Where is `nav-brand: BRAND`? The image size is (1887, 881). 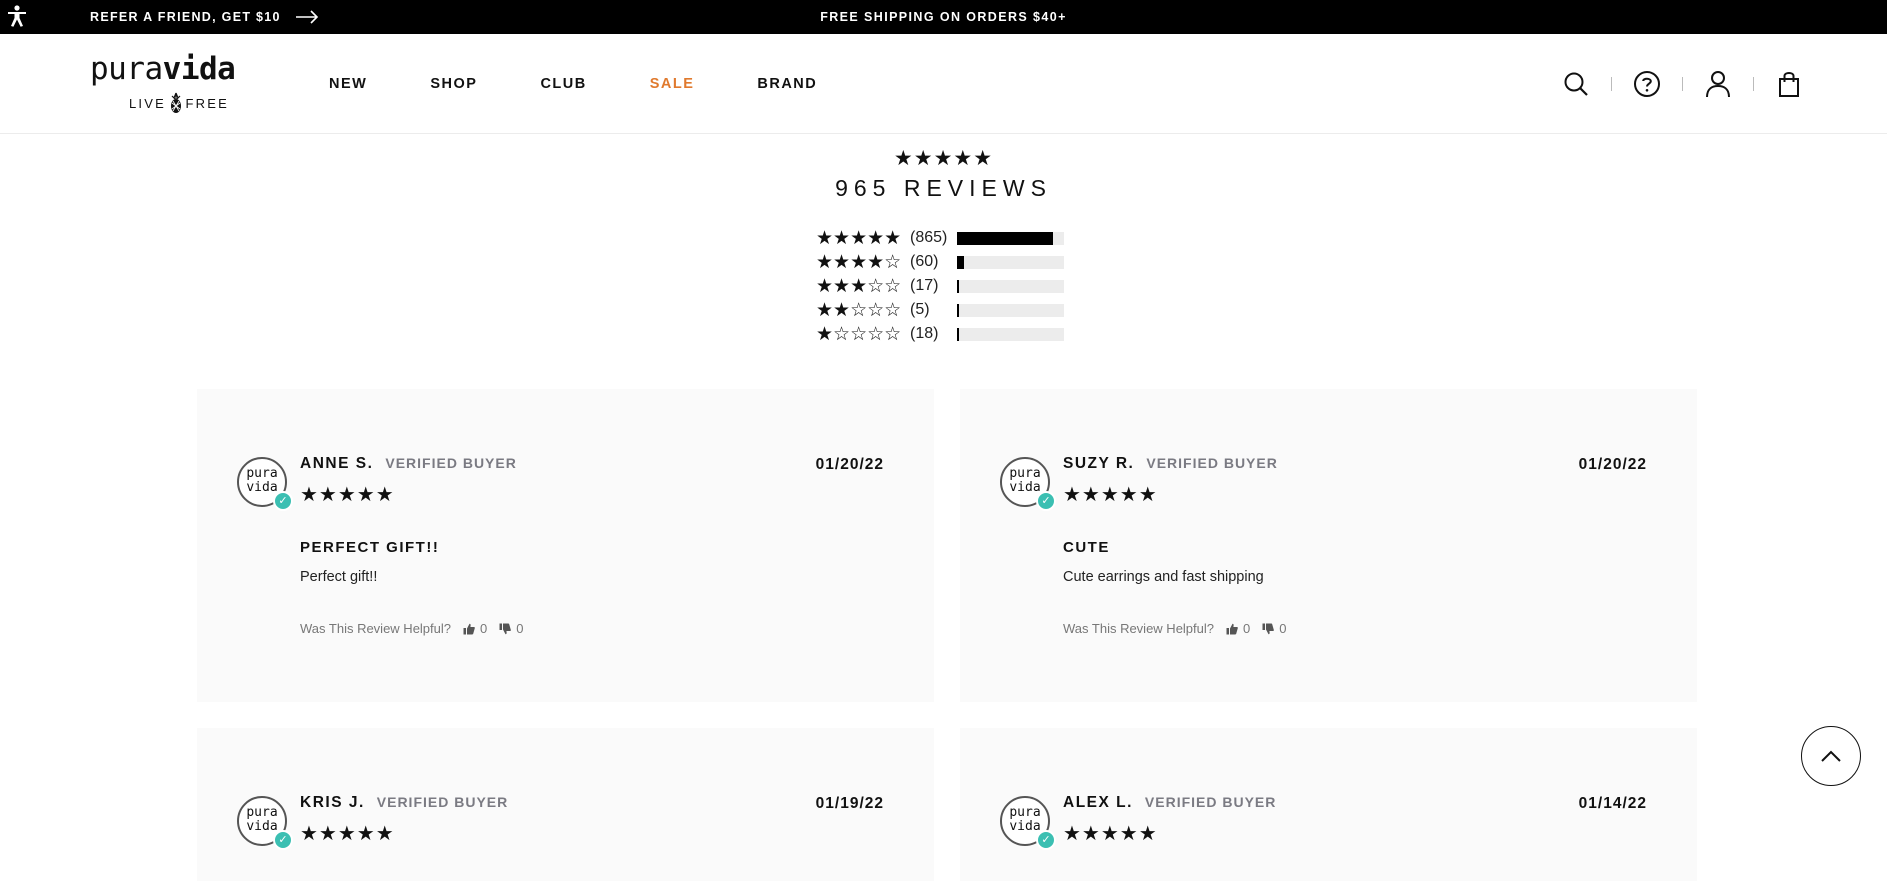 nav-brand: BRAND is located at coordinates (787, 84).